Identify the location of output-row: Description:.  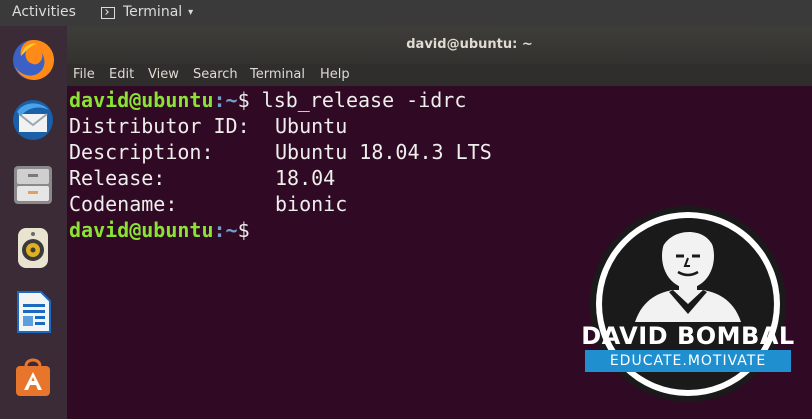
(141, 152).